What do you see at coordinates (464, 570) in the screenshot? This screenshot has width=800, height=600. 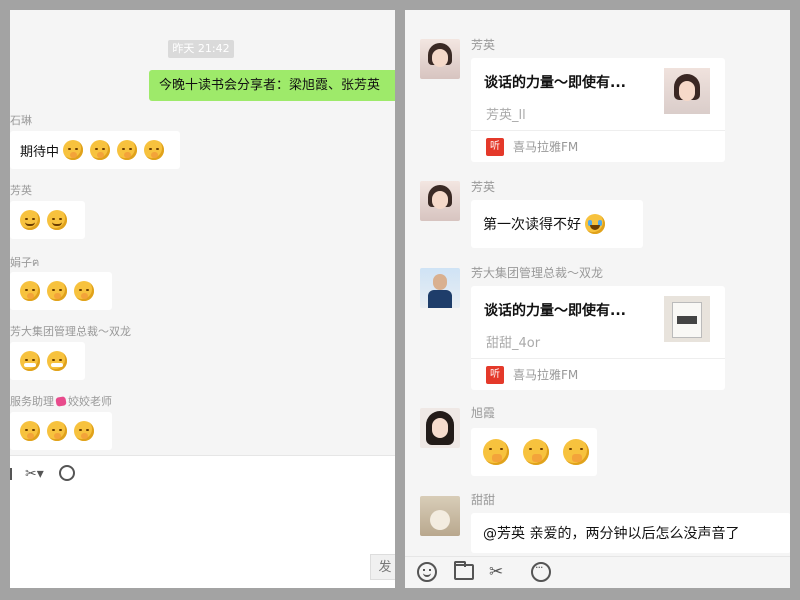 I see `folder-icon` at bounding box center [464, 570].